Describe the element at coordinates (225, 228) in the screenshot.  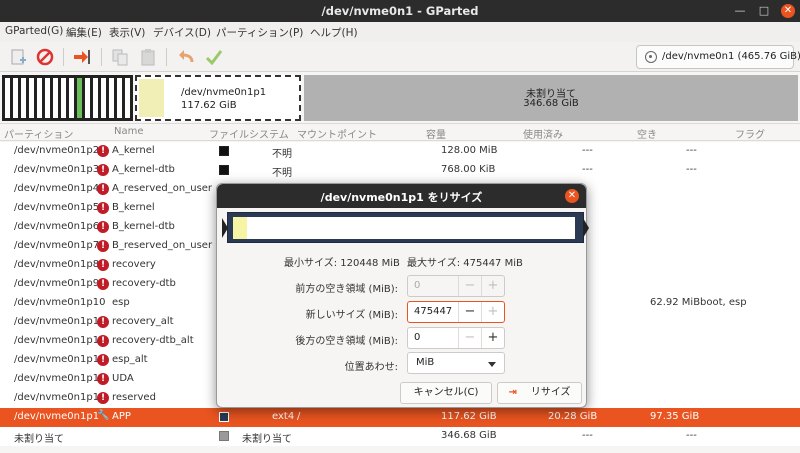
I see `left-handle` at that location.